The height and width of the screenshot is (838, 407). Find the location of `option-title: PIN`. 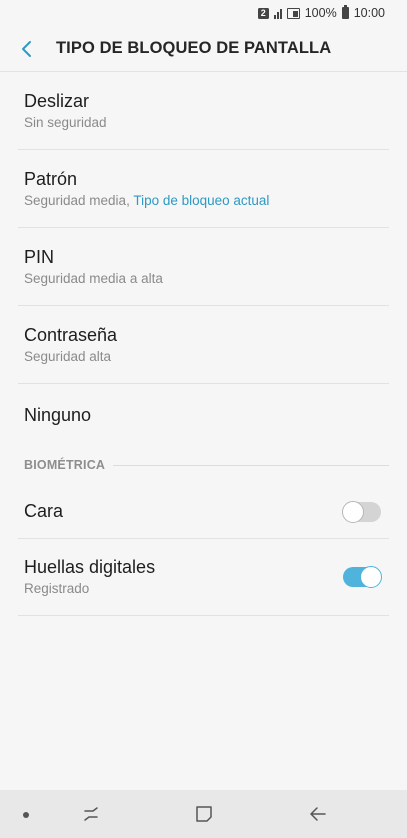

option-title: PIN is located at coordinates (39, 256).